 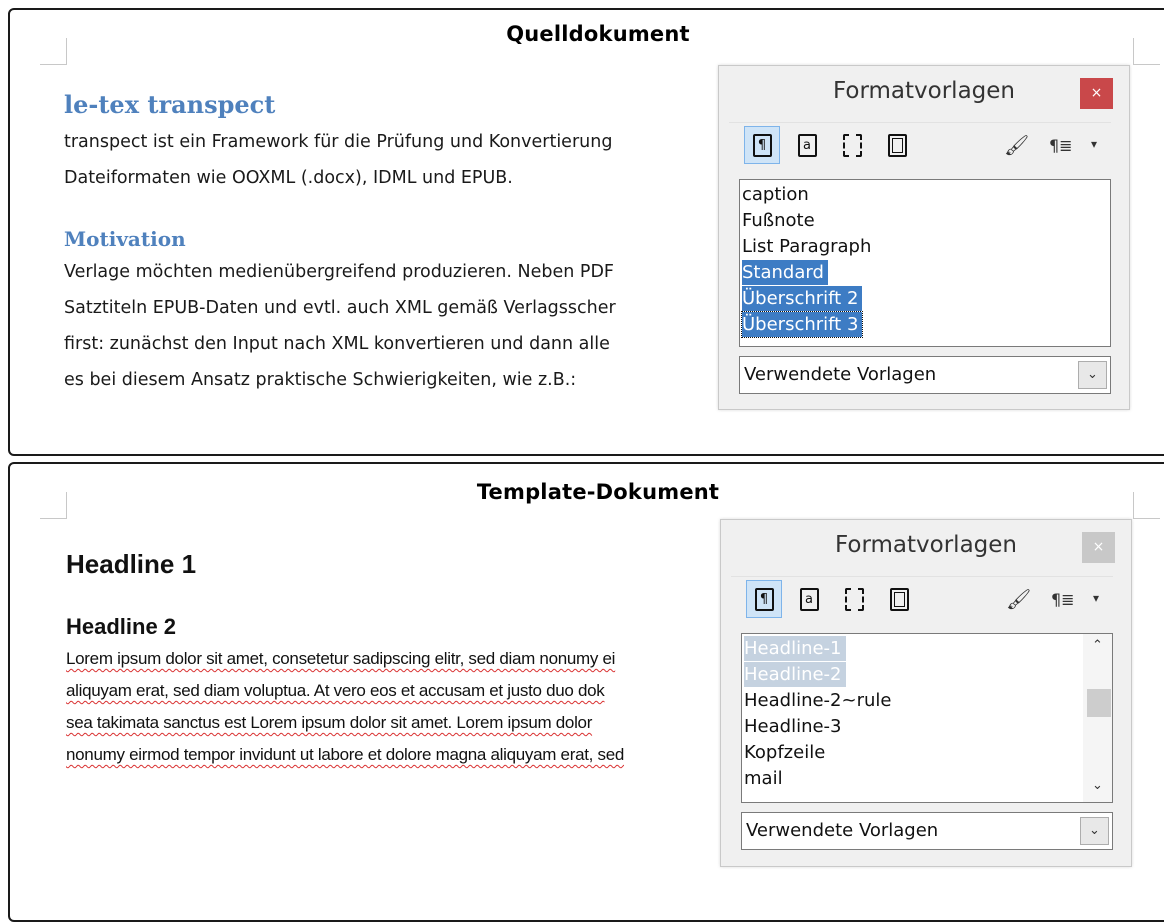 I want to click on panel-title: Template-Dokument, so click(x=598, y=492).